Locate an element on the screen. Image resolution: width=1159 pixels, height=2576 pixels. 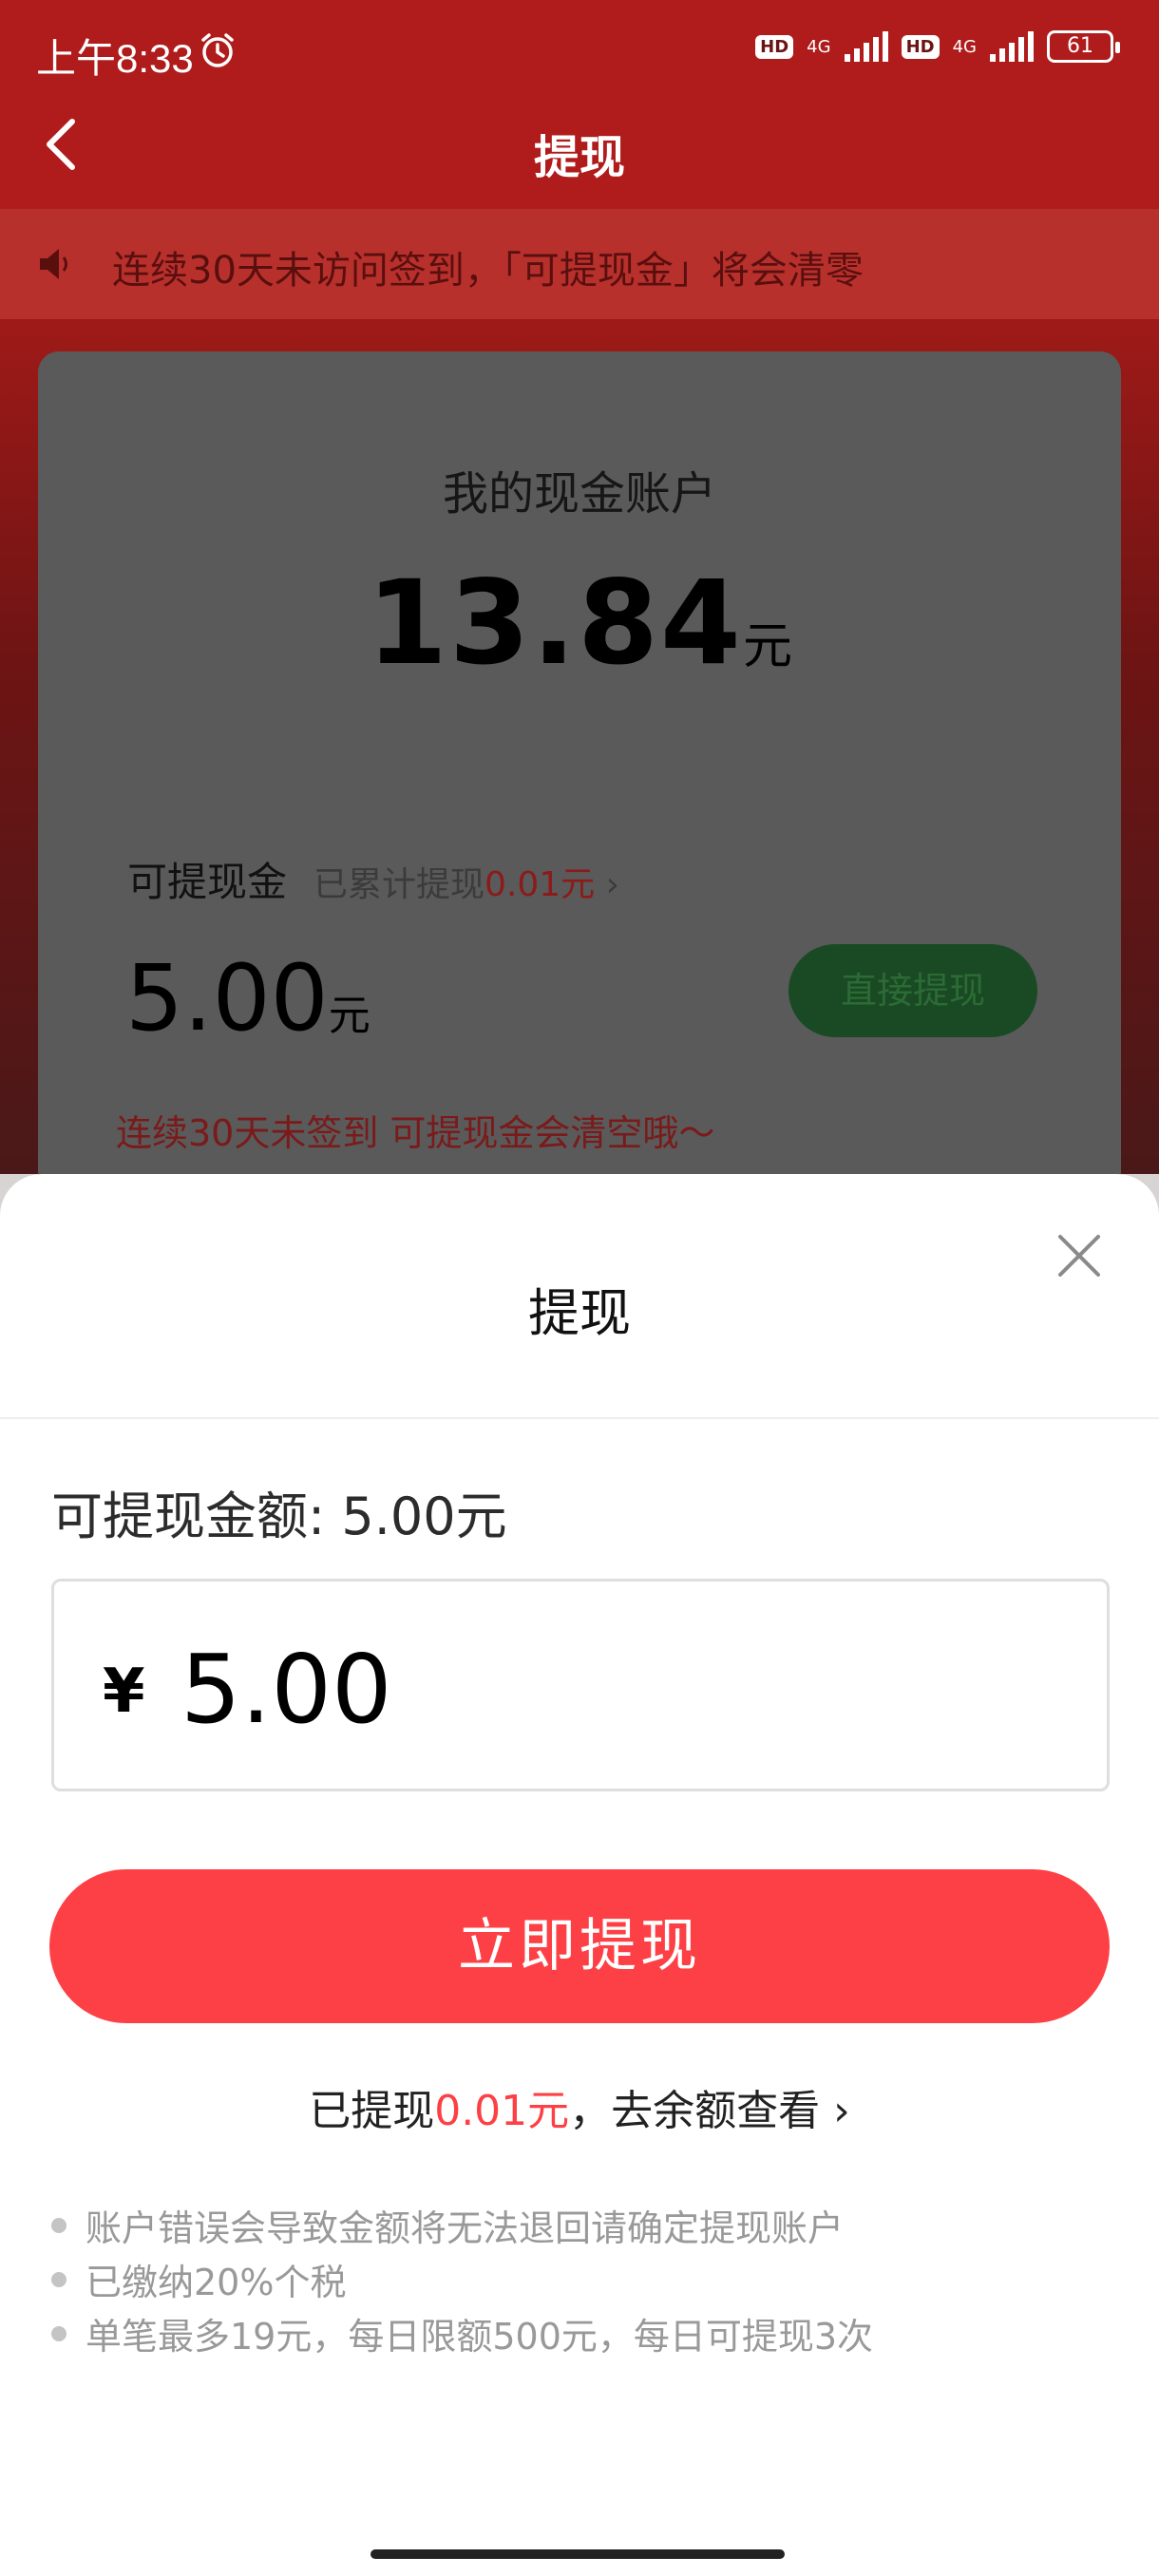
status-indicators: HD 4G HD 4G 61 is located at coordinates (937, 46).